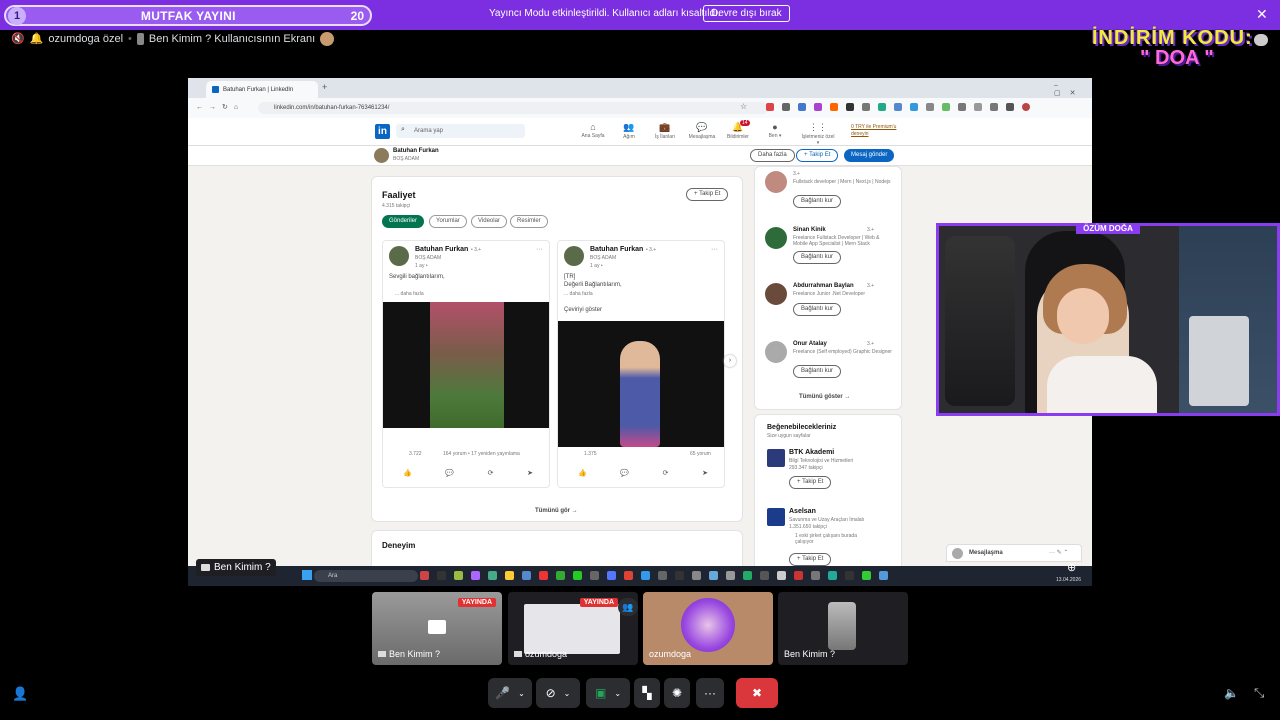 This screenshot has height=720, width=1280. What do you see at coordinates (700, 454) in the screenshot?
I see `post-stats: 65 yorum` at bounding box center [700, 454].